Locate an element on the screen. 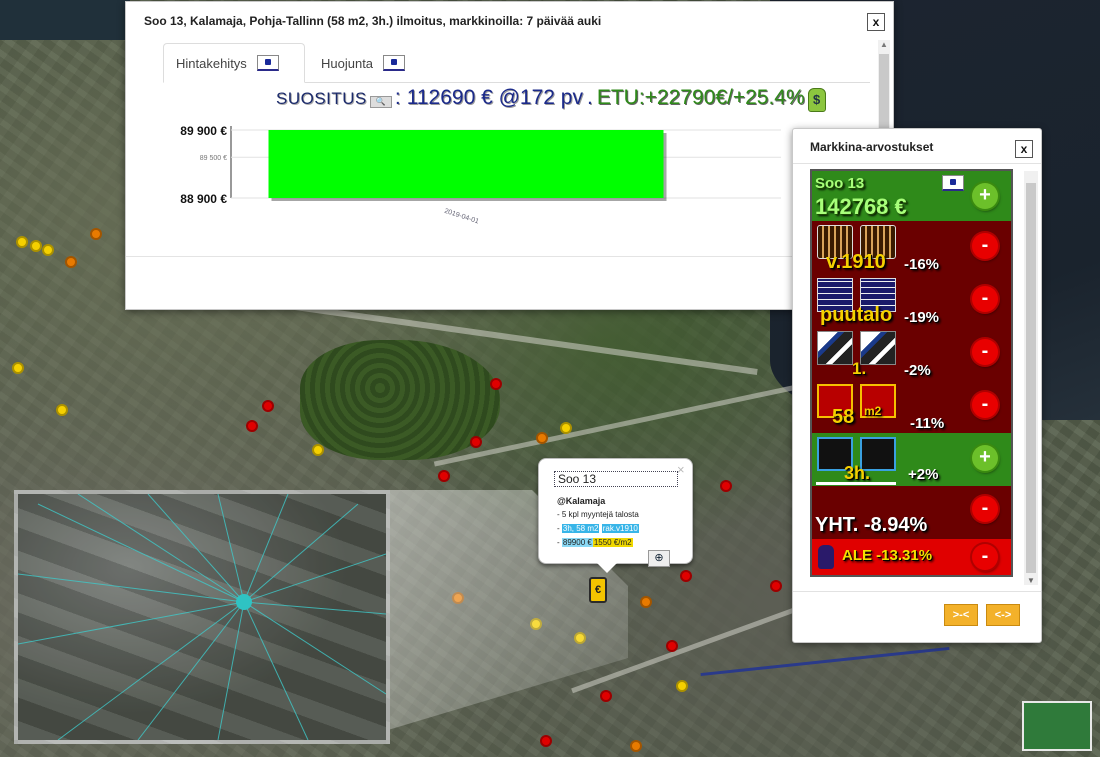  popup-area: @Kalamaja is located at coordinates (581, 501).